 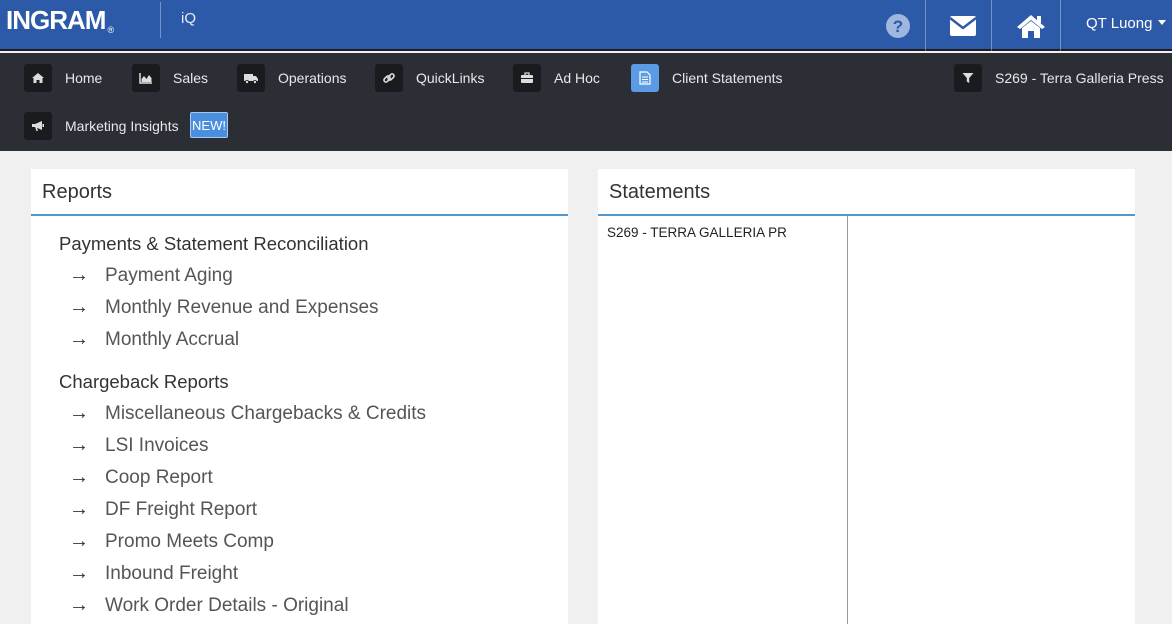 I want to click on logo-divider, so click(x=160, y=20).